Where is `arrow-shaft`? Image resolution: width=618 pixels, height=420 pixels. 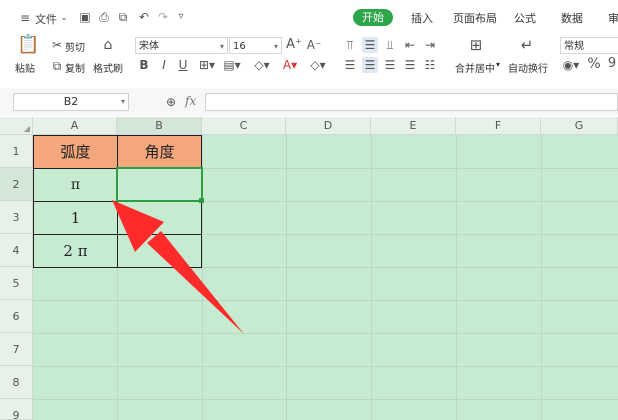 arrow-shaft is located at coordinates (195, 282).